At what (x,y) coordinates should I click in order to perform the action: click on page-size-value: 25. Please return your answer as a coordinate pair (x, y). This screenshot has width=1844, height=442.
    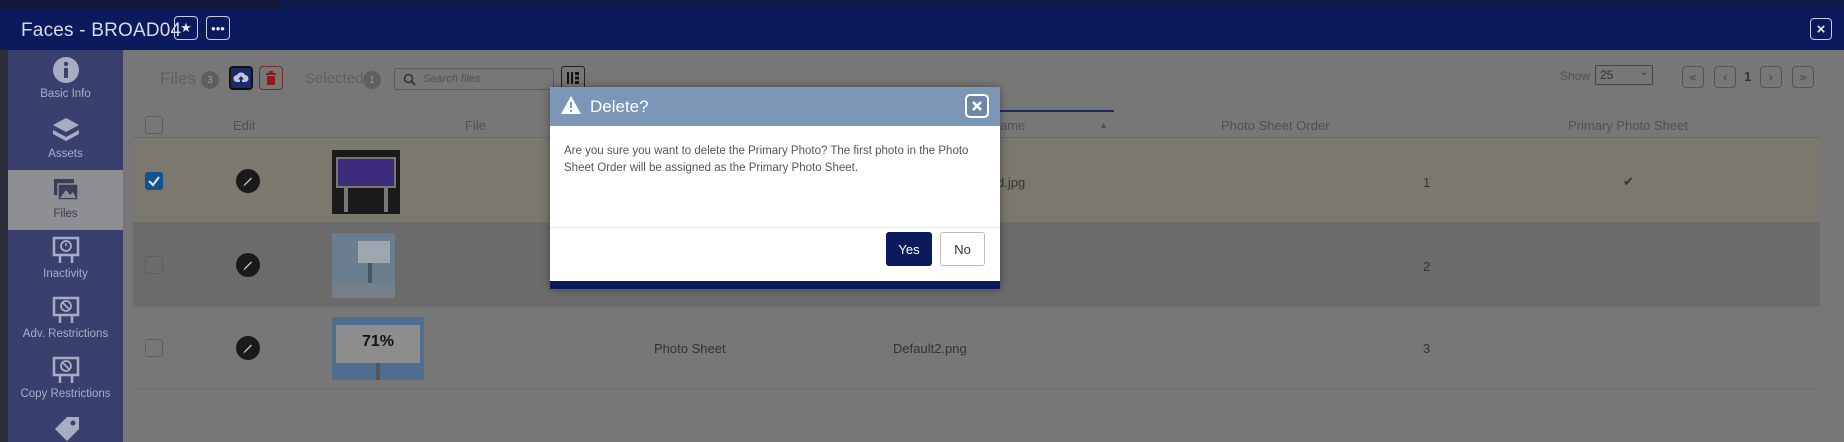
    Looking at the image, I should click on (1607, 75).